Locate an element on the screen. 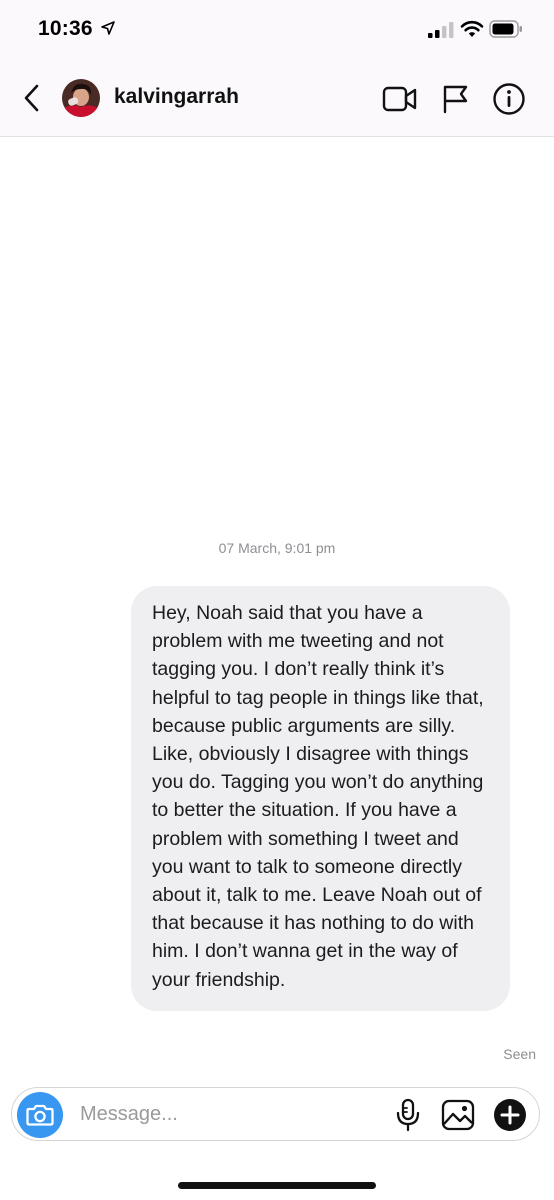  wifi-icon is located at coordinates (472, 28).